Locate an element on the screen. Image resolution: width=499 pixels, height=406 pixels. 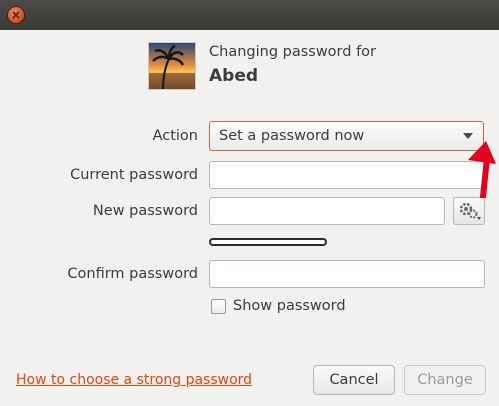
password-strength-bar is located at coordinates (268, 242).